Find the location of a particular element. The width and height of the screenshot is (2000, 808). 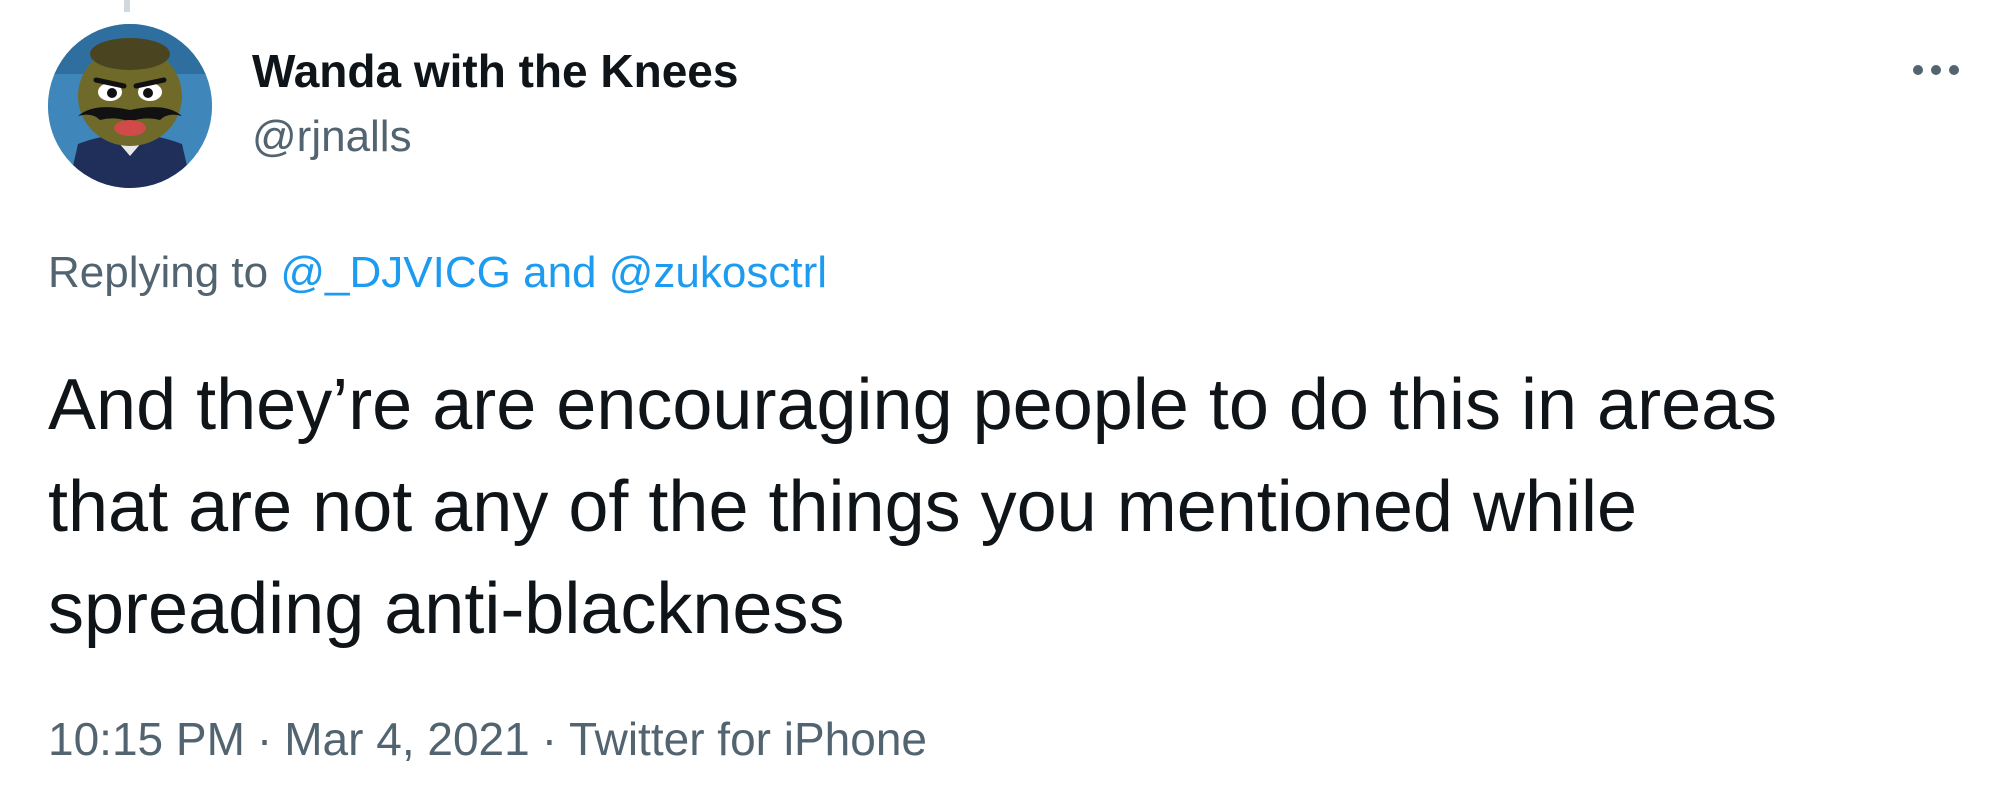

thread-connector-line is located at coordinates (127, 6).